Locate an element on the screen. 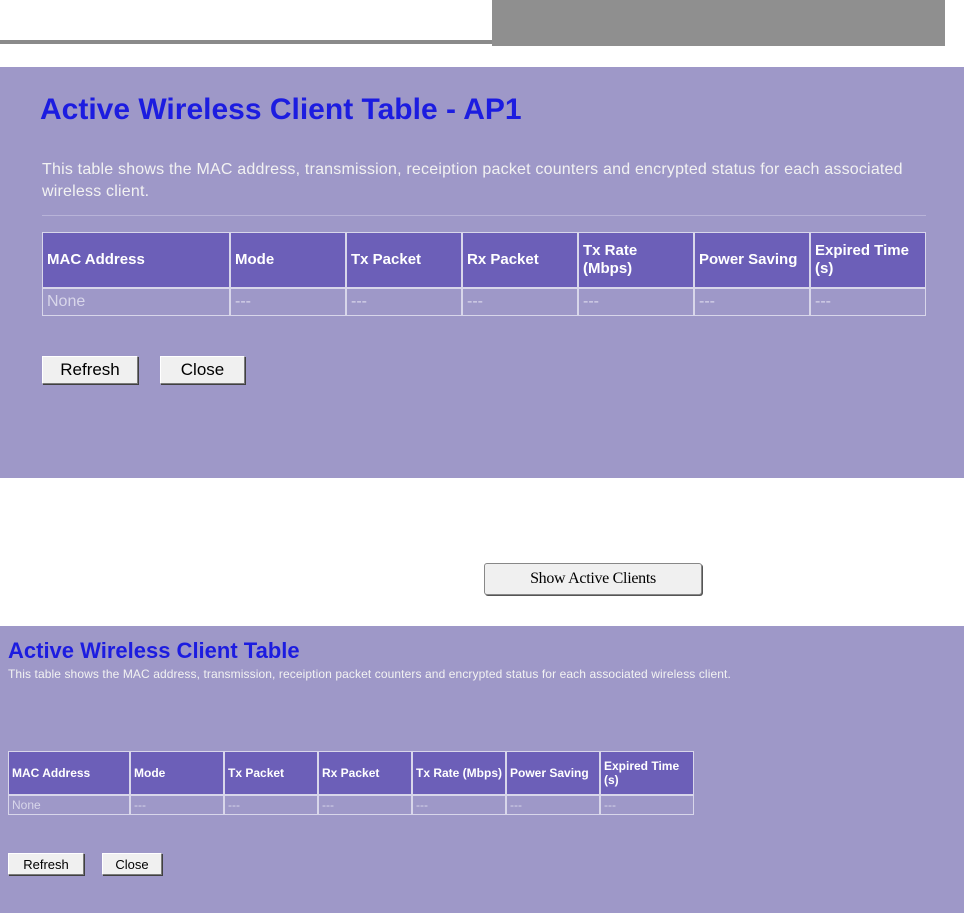  show-active-clients-button: Show Active Clients is located at coordinates (593, 579).